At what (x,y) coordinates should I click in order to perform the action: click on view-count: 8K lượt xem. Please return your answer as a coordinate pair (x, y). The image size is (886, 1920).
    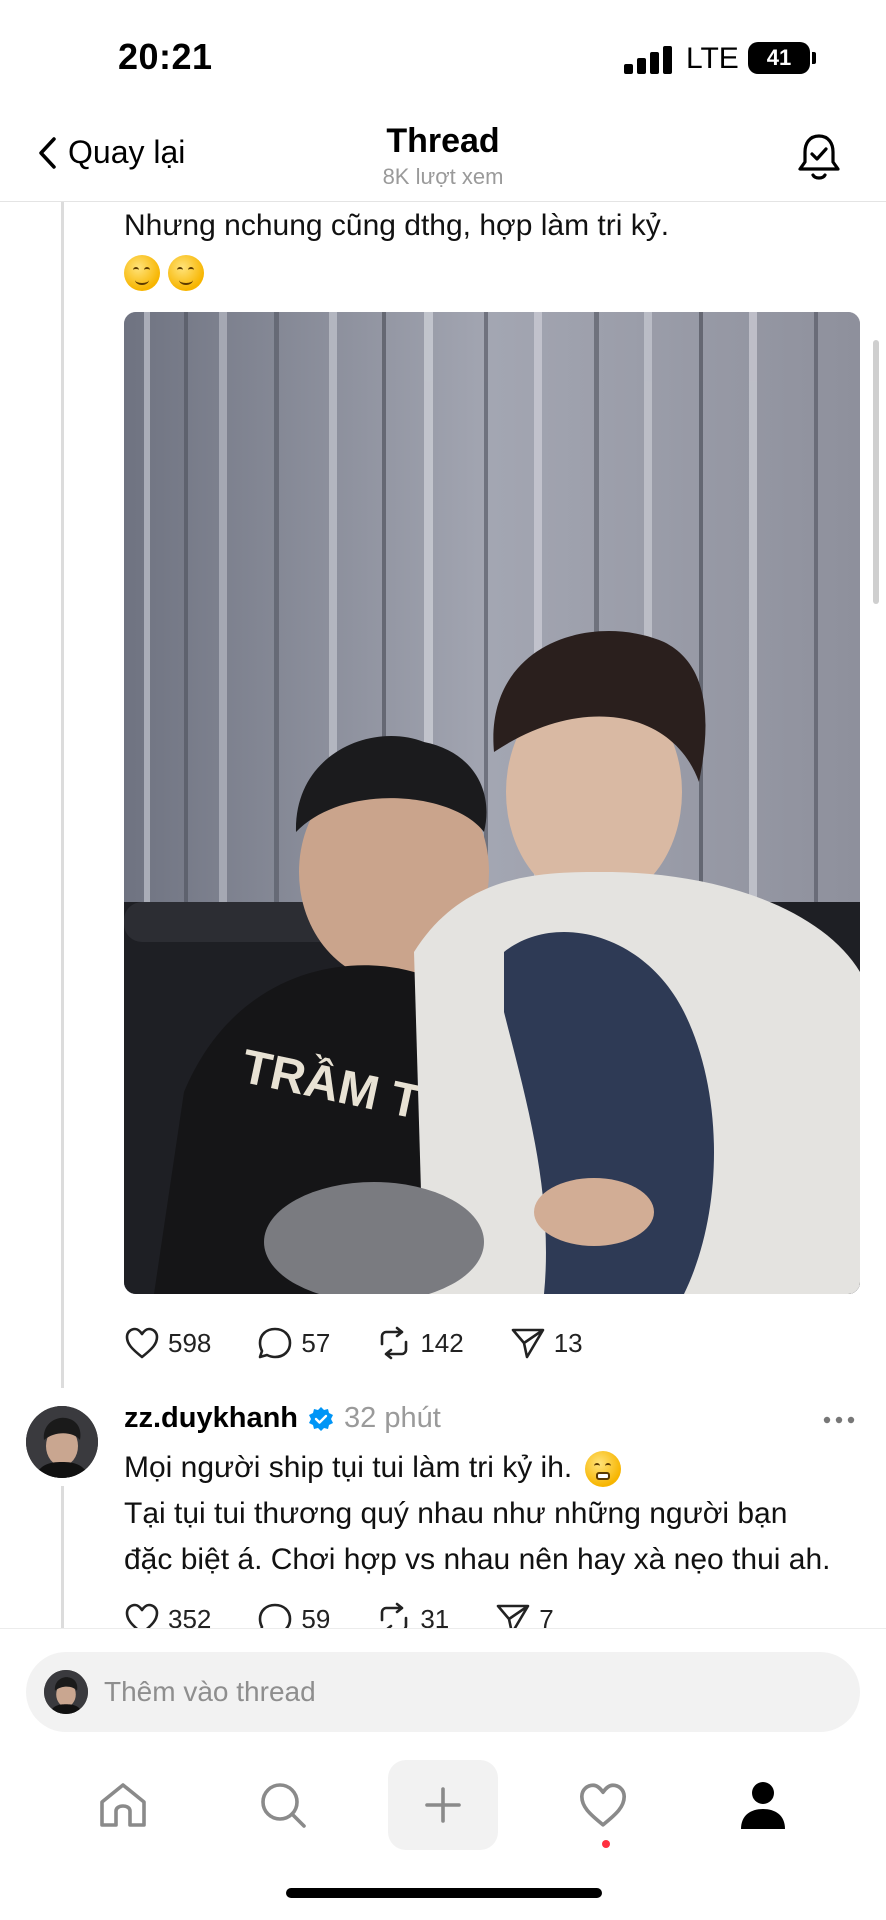
    Looking at the image, I should click on (443, 176).